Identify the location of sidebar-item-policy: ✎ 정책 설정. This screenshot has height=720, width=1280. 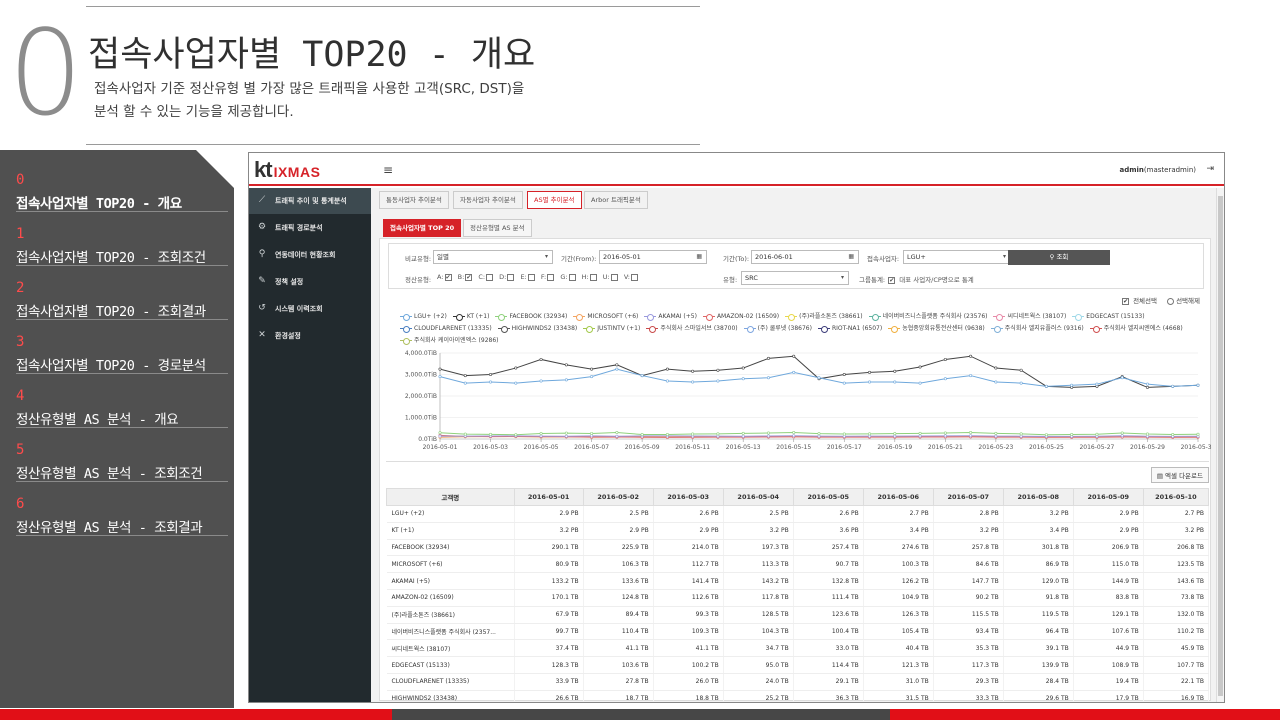
(310, 282).